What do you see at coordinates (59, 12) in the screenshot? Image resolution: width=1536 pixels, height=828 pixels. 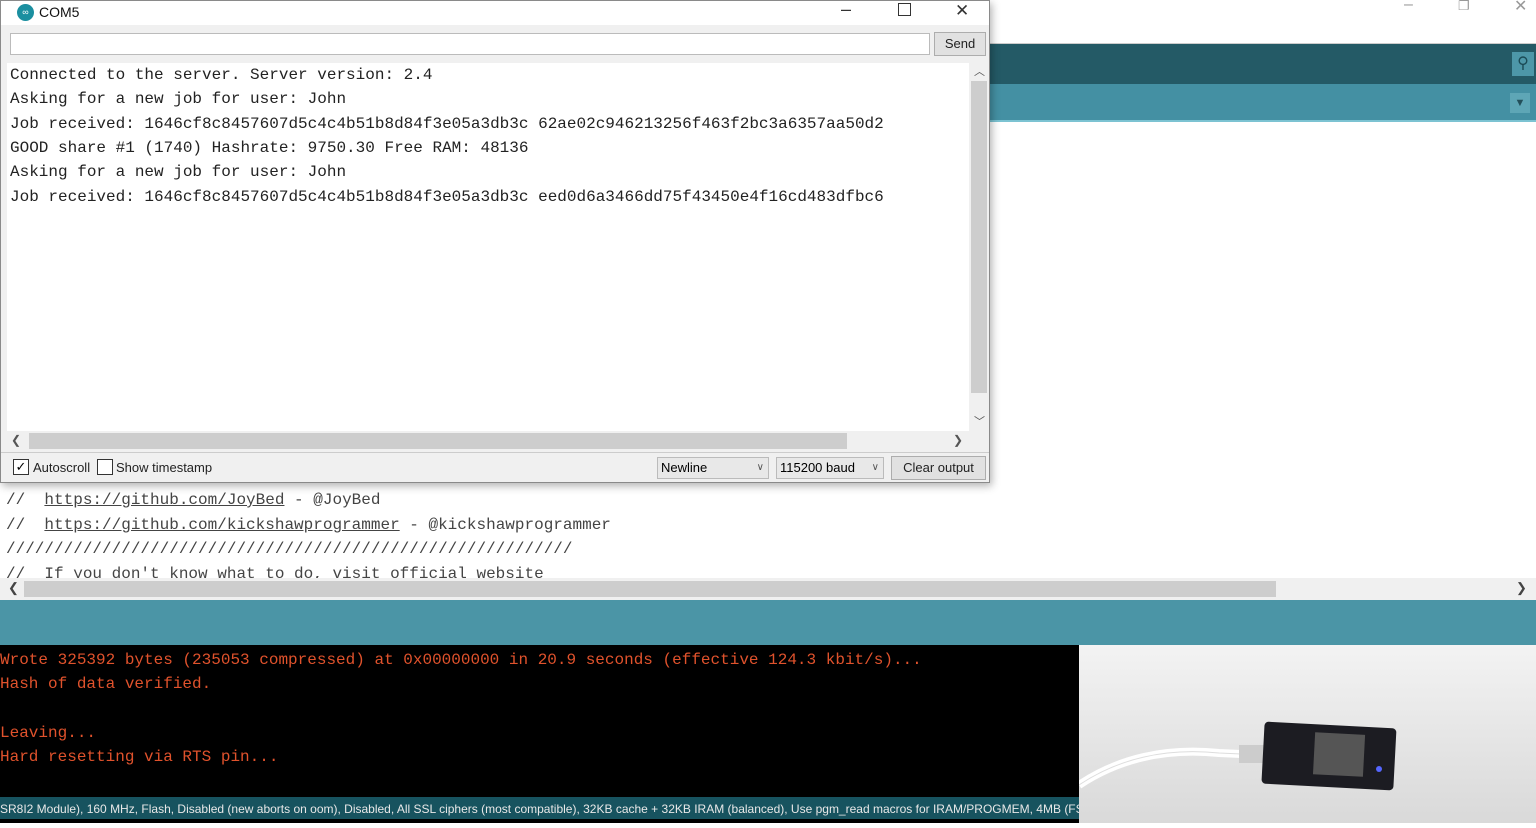 I see `window-title: COM5` at bounding box center [59, 12].